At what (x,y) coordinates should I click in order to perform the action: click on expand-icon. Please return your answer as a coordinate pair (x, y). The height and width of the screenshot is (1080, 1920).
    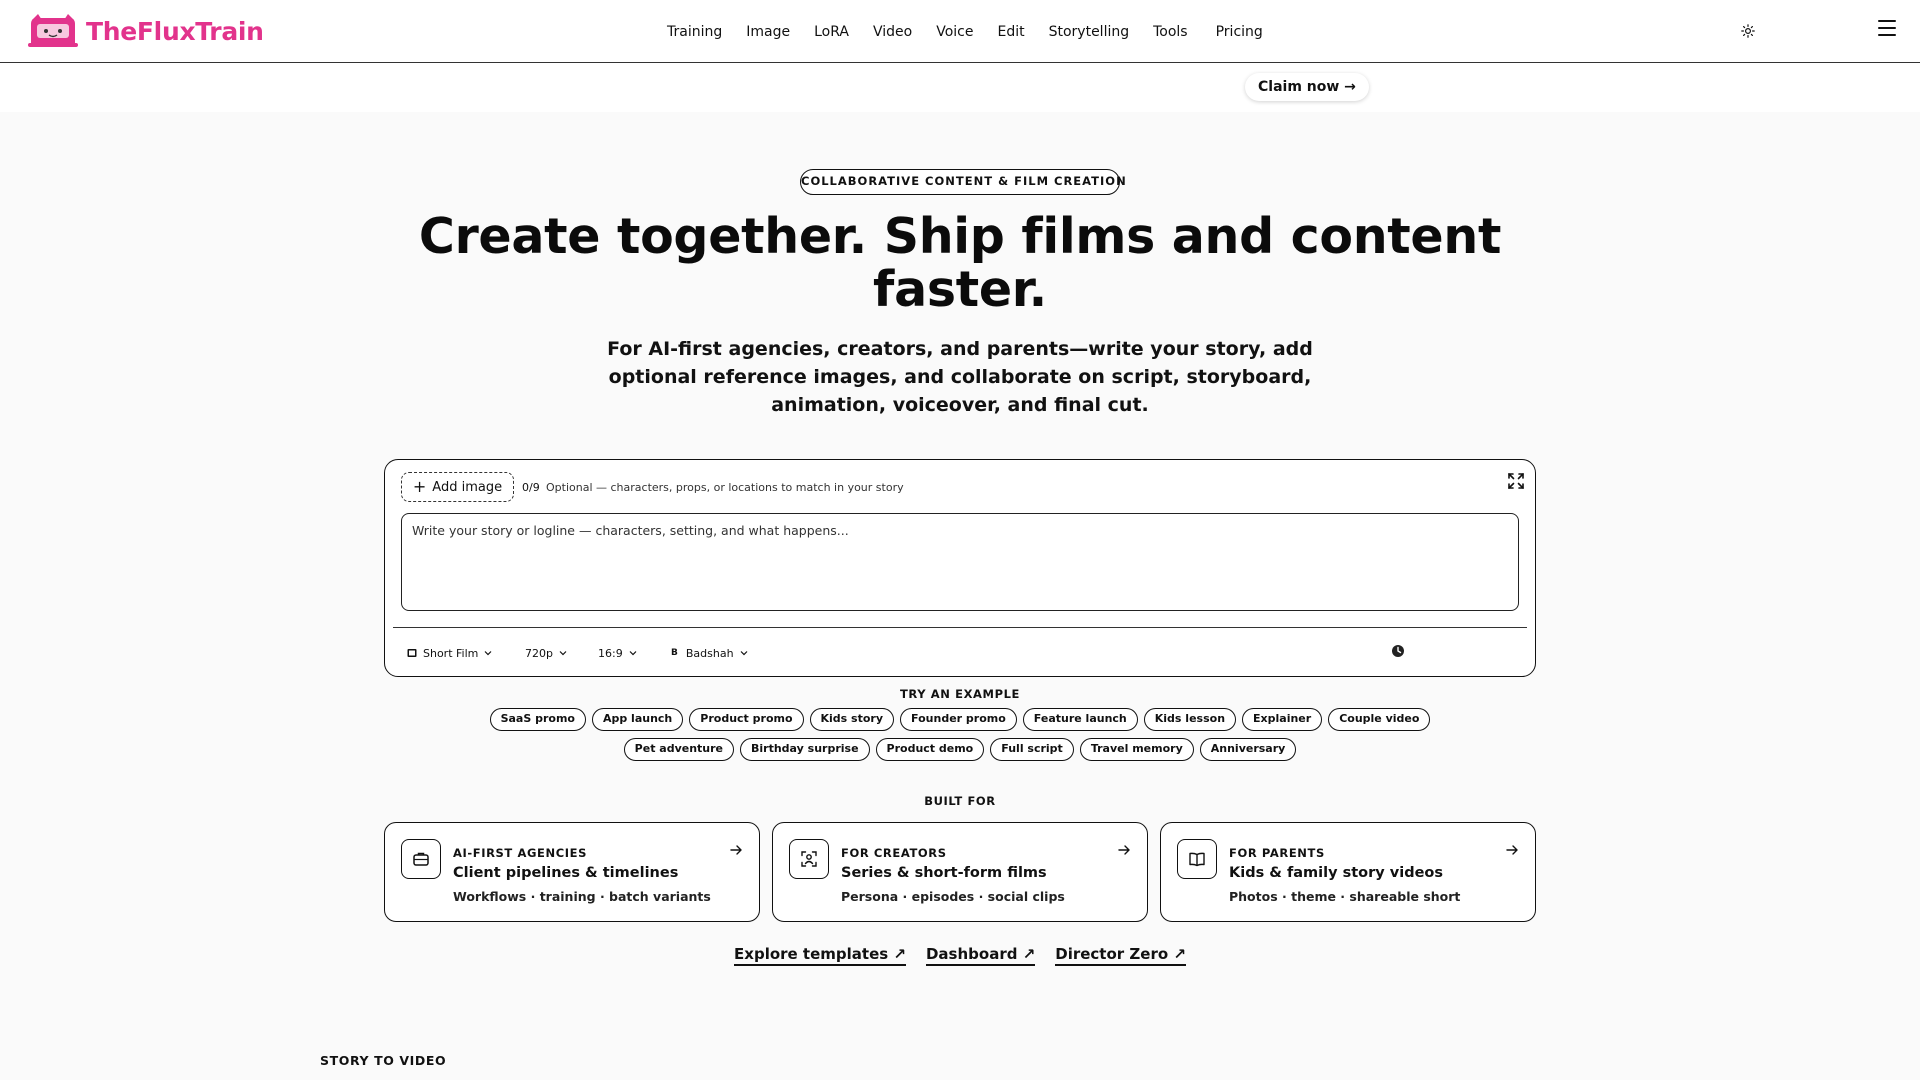
    Looking at the image, I should click on (1516, 481).